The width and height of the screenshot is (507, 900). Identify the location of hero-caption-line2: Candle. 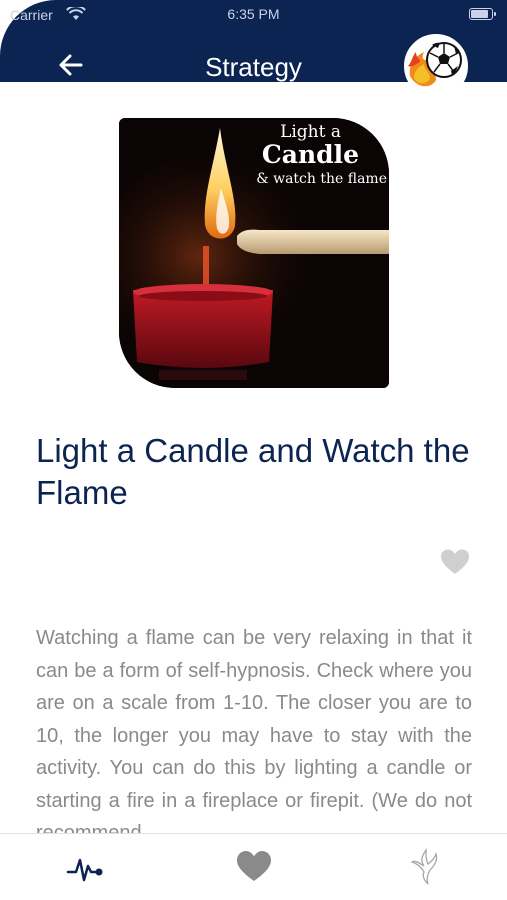
(310, 154).